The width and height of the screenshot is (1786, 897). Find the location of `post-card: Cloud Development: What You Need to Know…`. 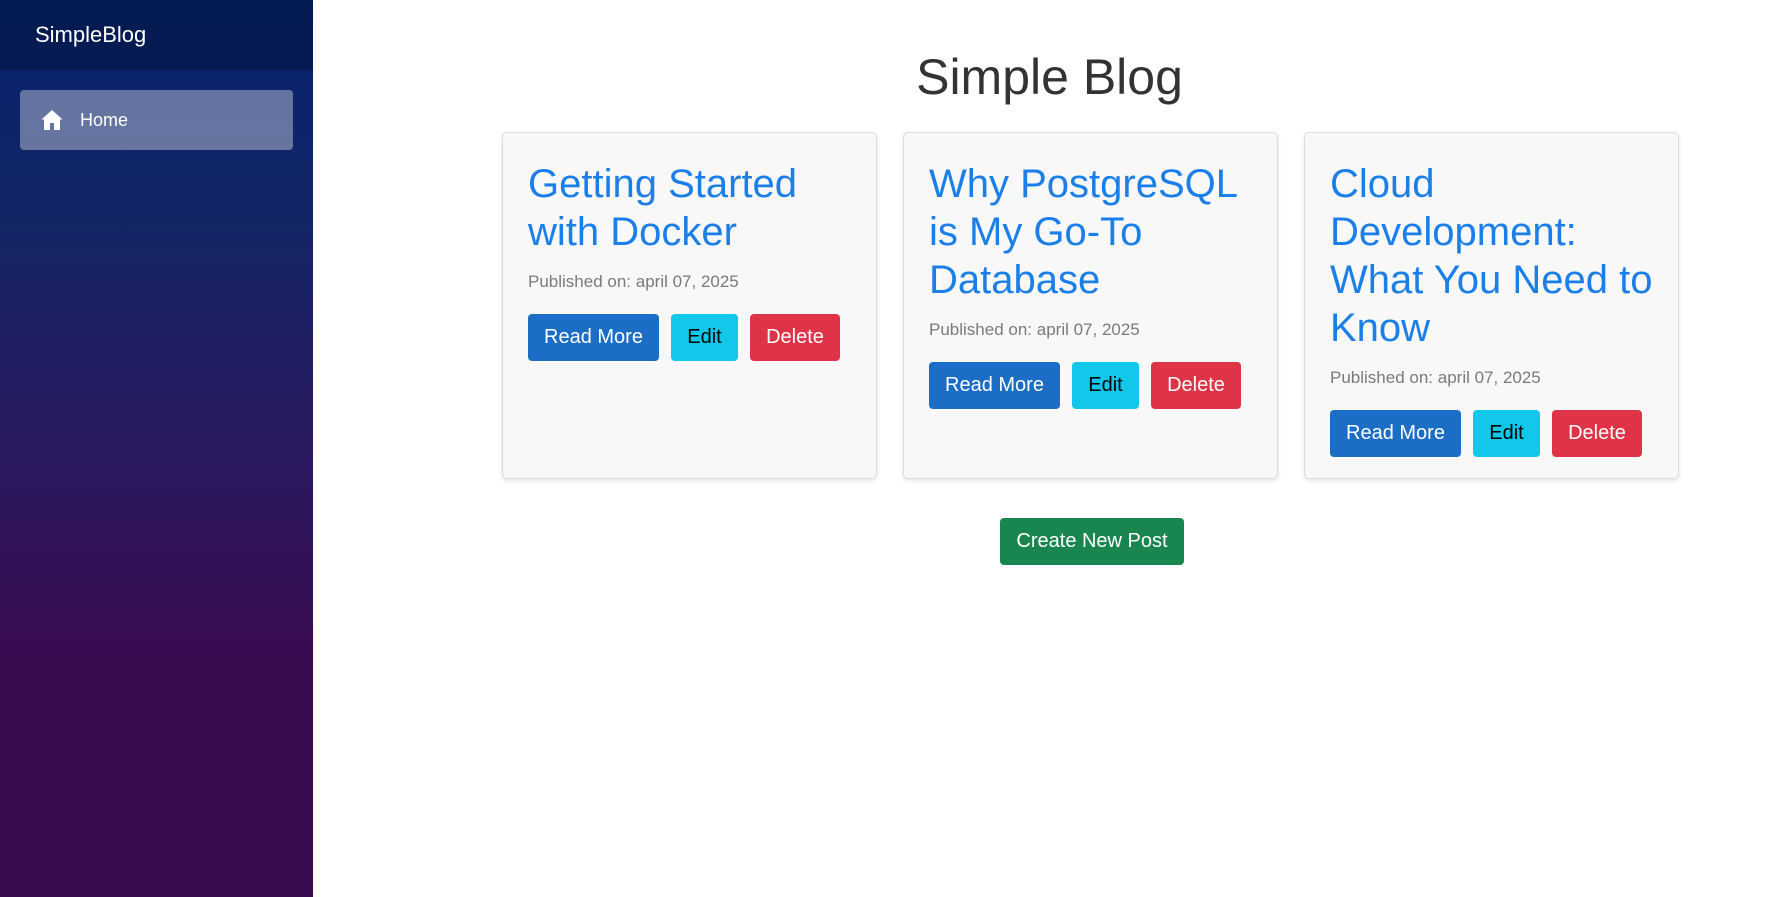

post-card: Cloud Development: What You Need to Know… is located at coordinates (1491, 305).